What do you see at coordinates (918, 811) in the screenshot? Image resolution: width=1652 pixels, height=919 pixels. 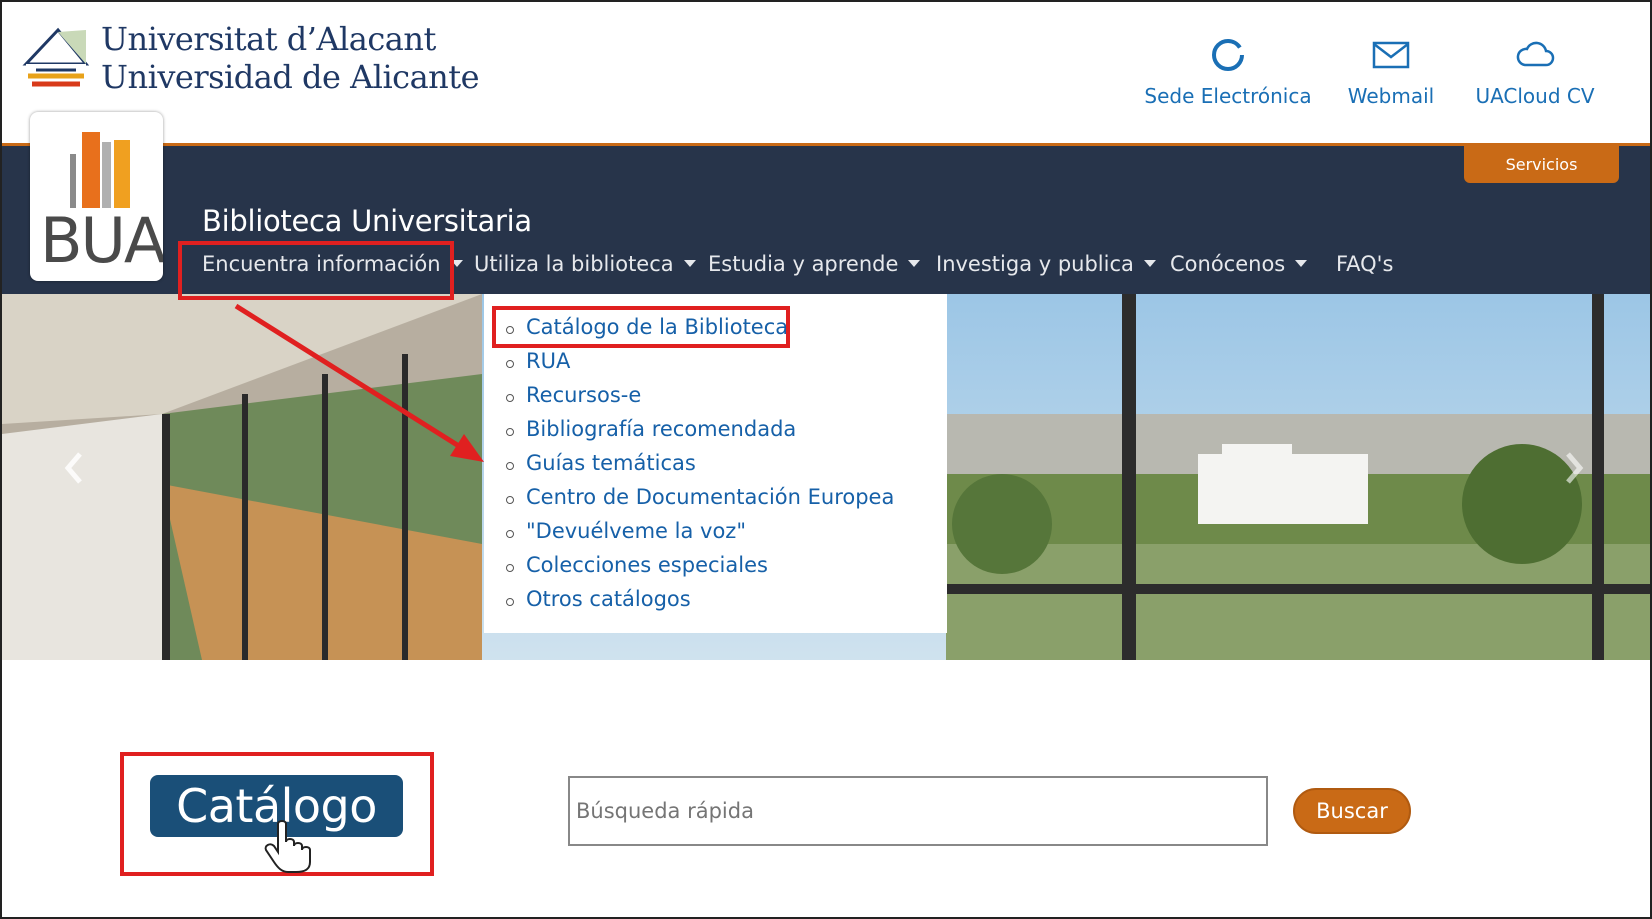 I see `quick-search-input` at bounding box center [918, 811].